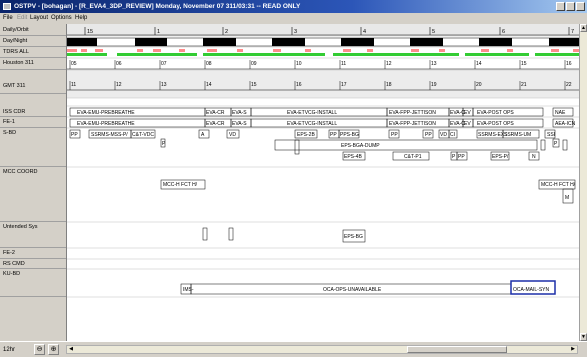  Describe the element at coordinates (322, 349) in the screenshot. I see `horizontal-scrollbar: ◀ ▶` at that location.